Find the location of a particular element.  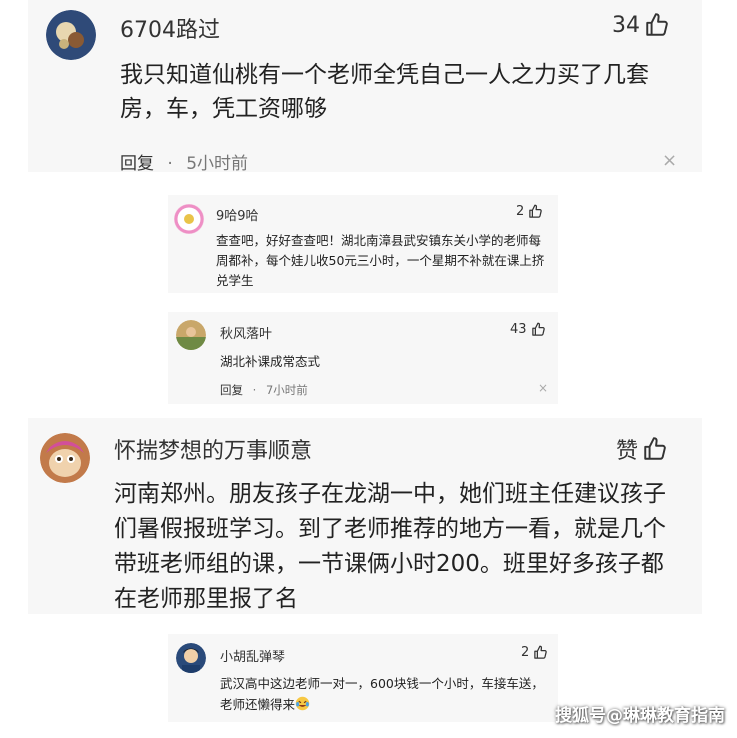

avatar-9ha9ha is located at coordinates (189, 219).